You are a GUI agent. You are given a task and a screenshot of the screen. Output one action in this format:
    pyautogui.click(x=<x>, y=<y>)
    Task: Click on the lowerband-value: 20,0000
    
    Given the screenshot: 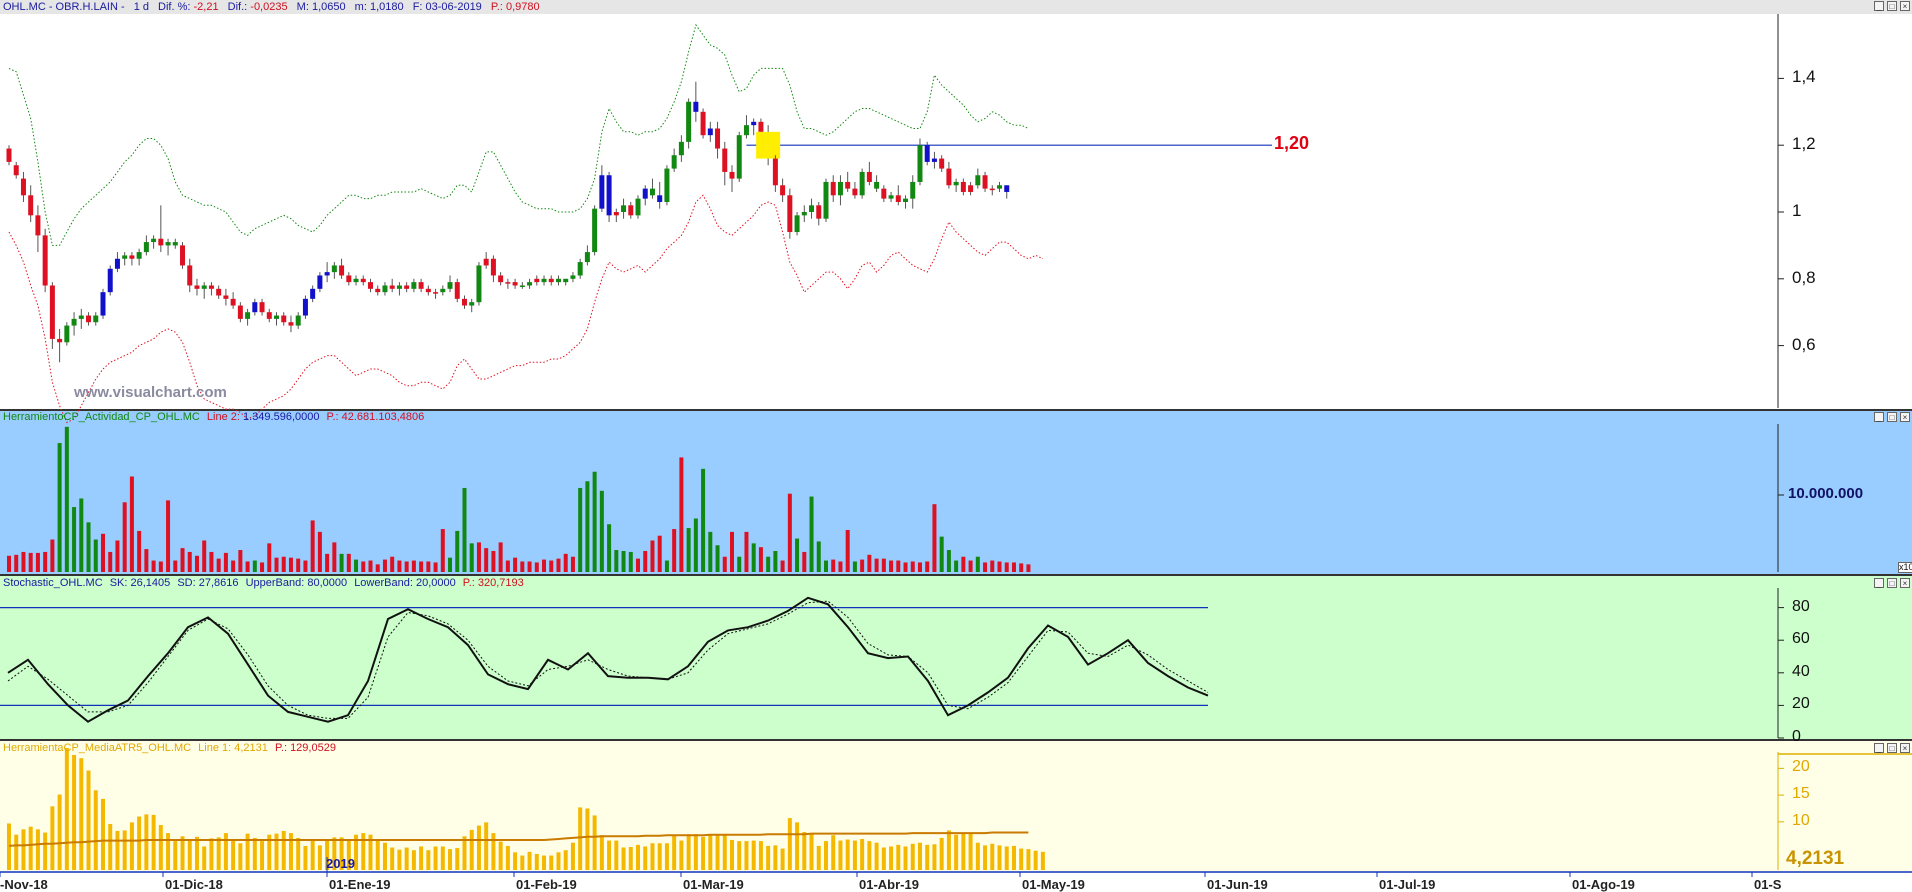 What is the action you would take?
    pyautogui.click(x=435, y=583)
    